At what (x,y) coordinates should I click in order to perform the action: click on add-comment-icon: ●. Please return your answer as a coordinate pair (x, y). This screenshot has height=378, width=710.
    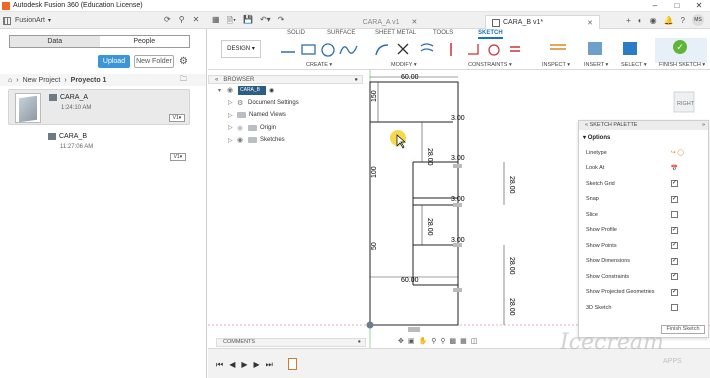
    Looking at the image, I should click on (359, 342).